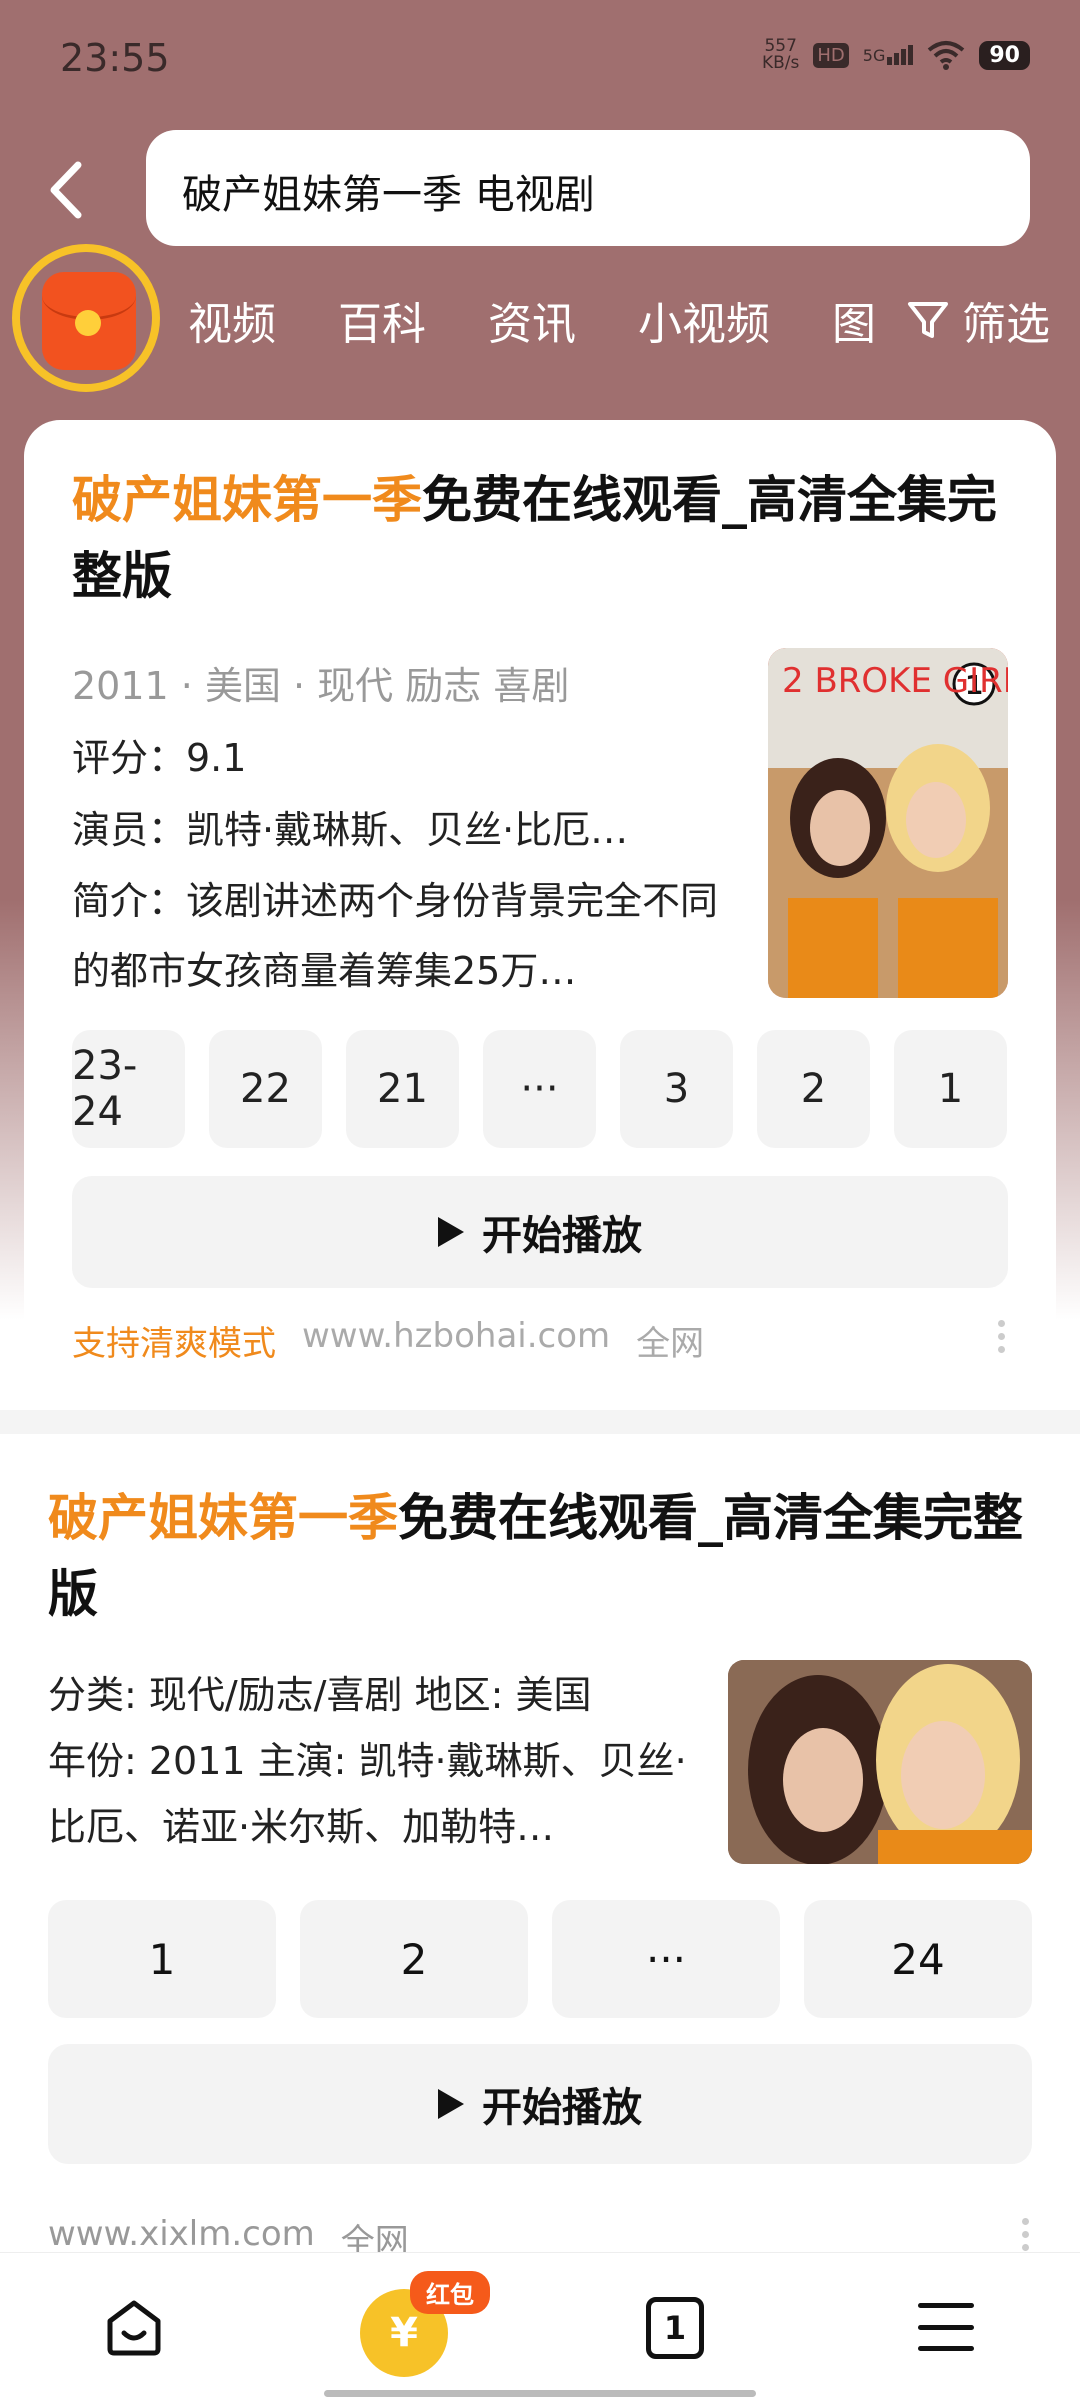 The height and width of the screenshot is (2400, 1080). What do you see at coordinates (543, 1556) in the screenshot?
I see `result-title-2: 破产姐妹第一季免费在线观看_高清全集完整版` at bounding box center [543, 1556].